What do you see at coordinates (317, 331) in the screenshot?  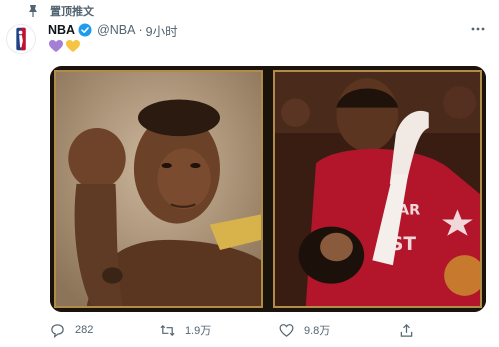 I see `like-count: 9.8万` at bounding box center [317, 331].